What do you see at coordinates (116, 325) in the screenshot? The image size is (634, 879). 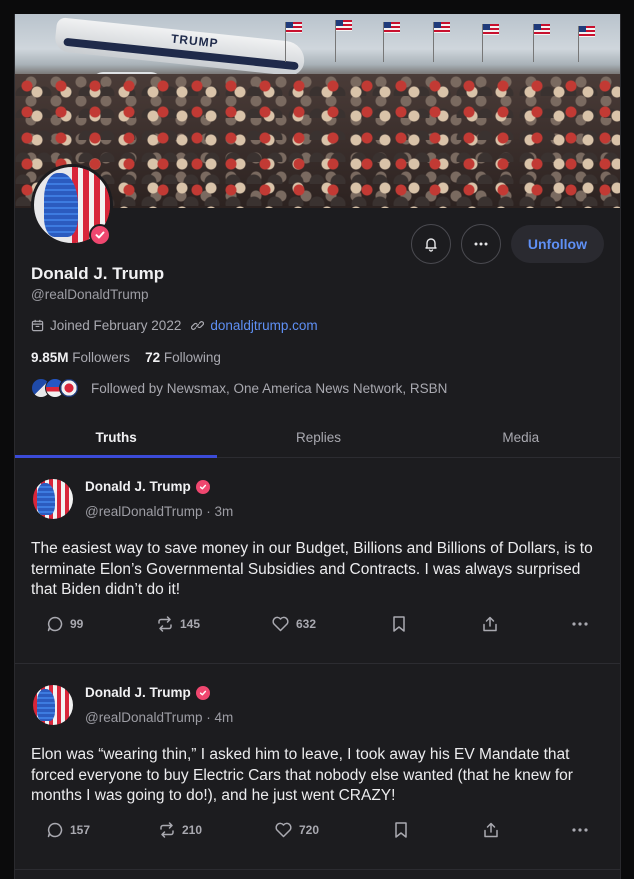 I see `joined-date: Joined February 2022` at bounding box center [116, 325].